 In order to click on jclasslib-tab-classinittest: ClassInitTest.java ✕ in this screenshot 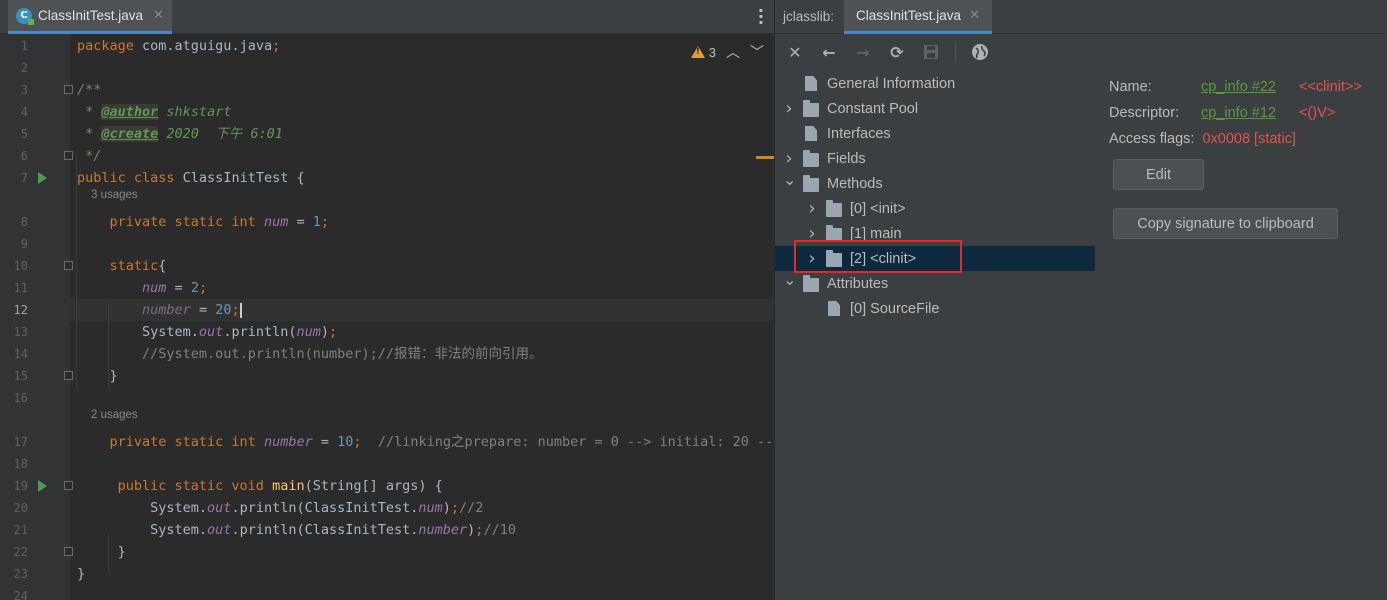, I will do `click(918, 17)`.